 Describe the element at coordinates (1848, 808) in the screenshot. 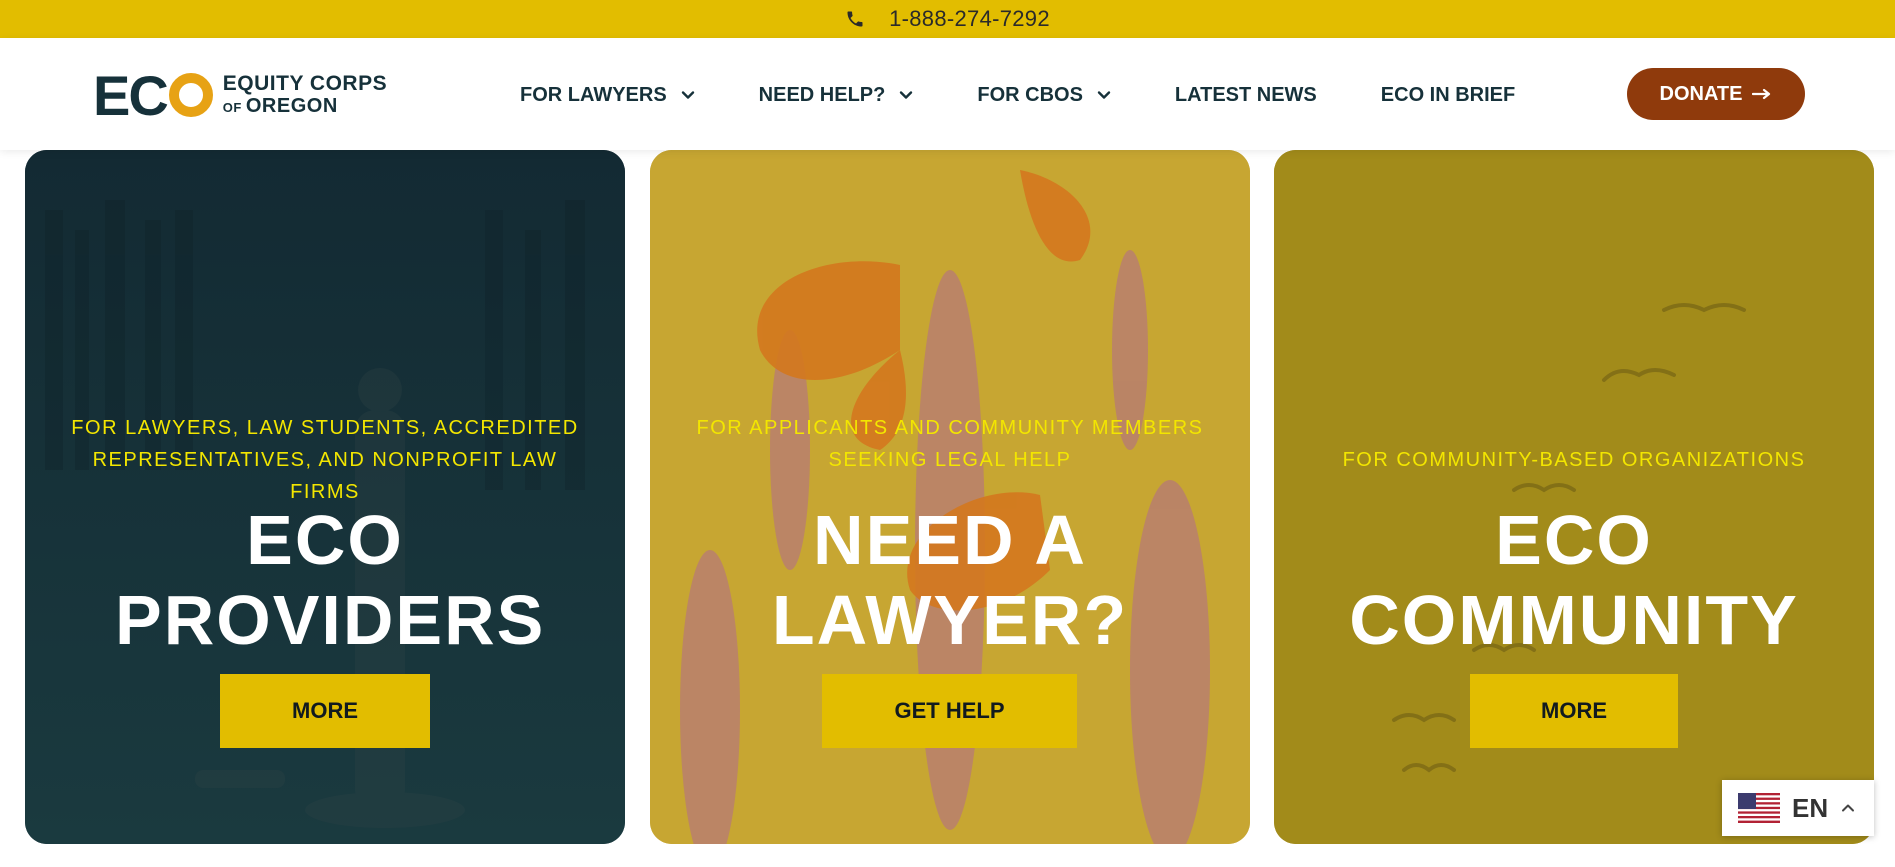

I see `chevron-up-icon` at that location.